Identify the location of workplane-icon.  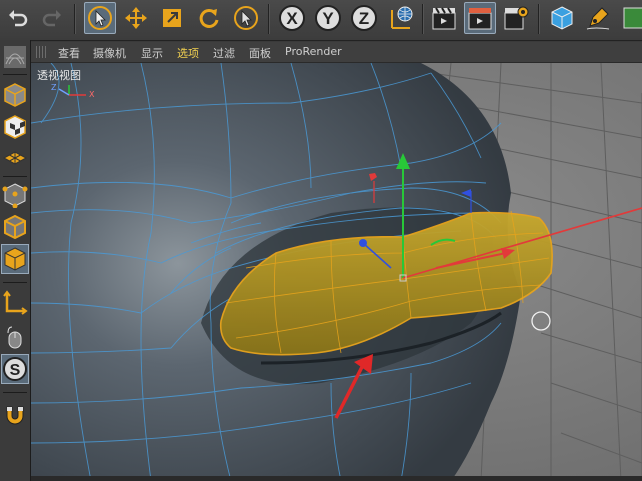
(15, 158).